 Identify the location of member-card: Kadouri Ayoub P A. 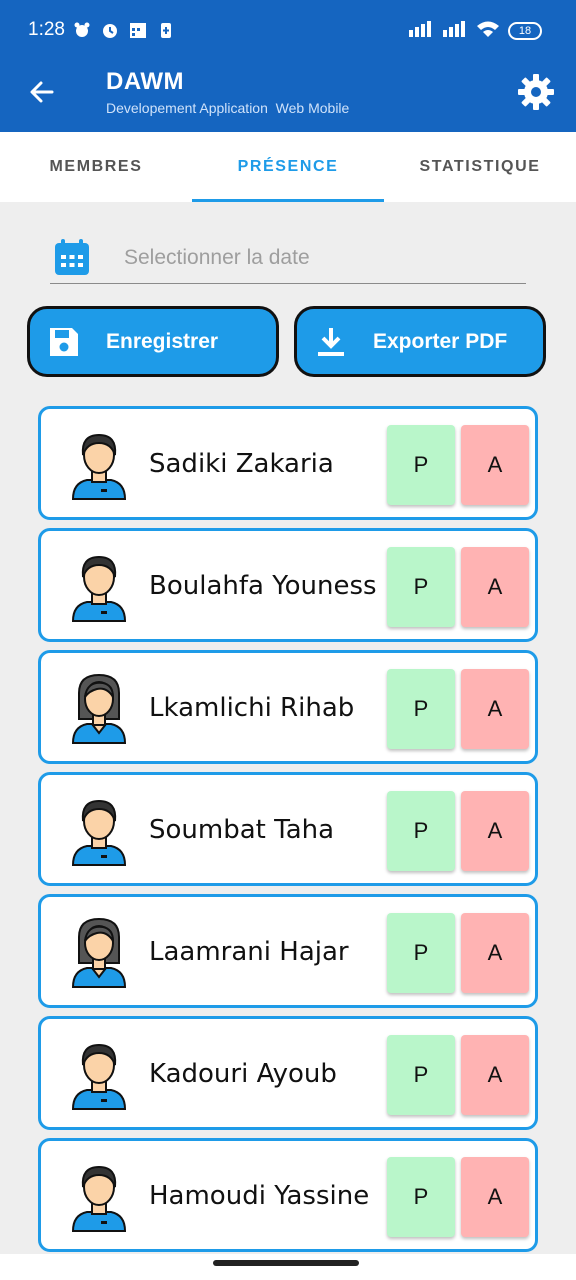
(288, 1073).